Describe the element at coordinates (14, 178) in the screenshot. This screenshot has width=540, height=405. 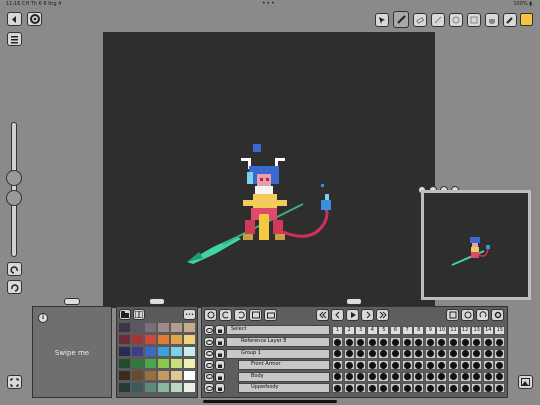
I see `brush-size-handle` at that location.